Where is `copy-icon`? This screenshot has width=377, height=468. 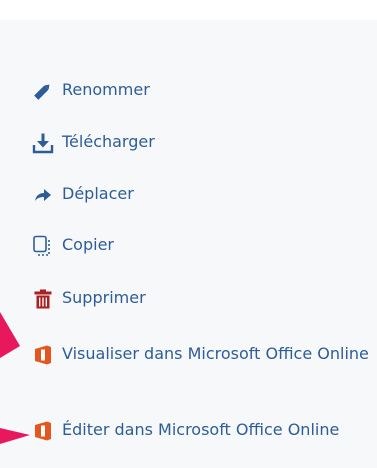
copy-icon is located at coordinates (41, 245).